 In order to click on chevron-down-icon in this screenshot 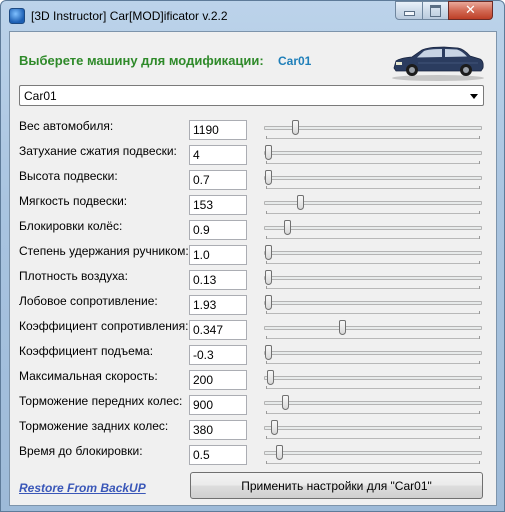, I will do `click(474, 96)`.